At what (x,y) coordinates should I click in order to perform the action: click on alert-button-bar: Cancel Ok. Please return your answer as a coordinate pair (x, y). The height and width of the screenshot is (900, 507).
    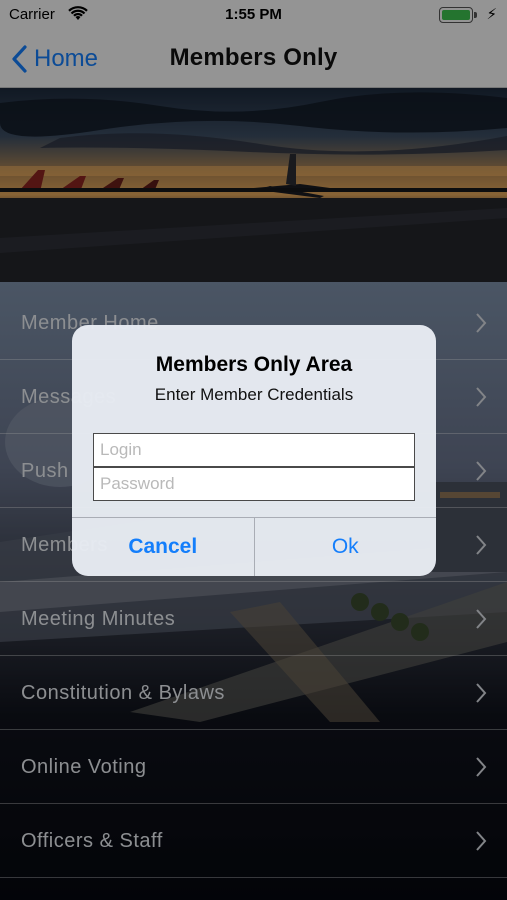
    Looking at the image, I should click on (254, 546).